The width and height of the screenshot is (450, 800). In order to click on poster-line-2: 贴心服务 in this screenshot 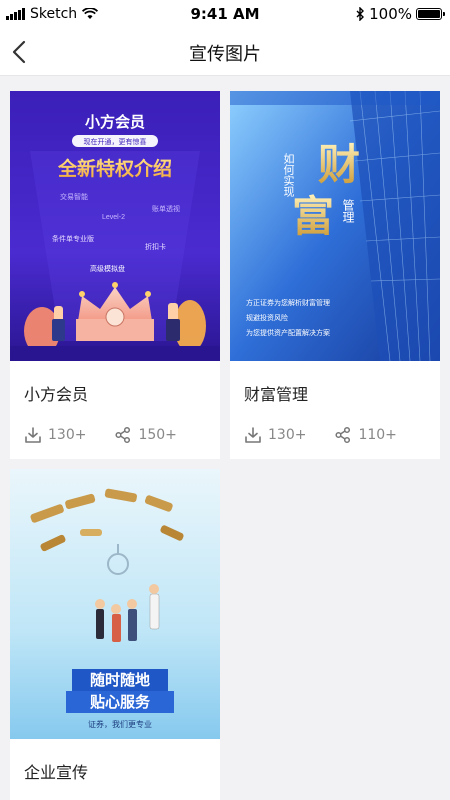, I will do `click(120, 702)`.